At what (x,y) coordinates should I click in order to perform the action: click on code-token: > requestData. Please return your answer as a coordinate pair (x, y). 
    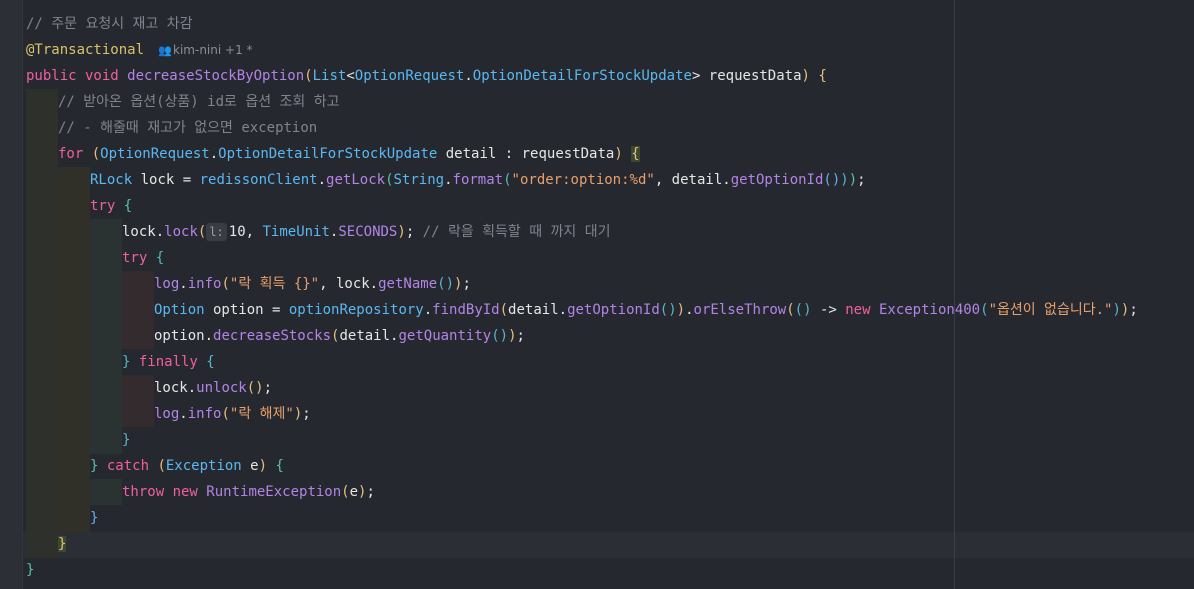
    Looking at the image, I should click on (746, 76).